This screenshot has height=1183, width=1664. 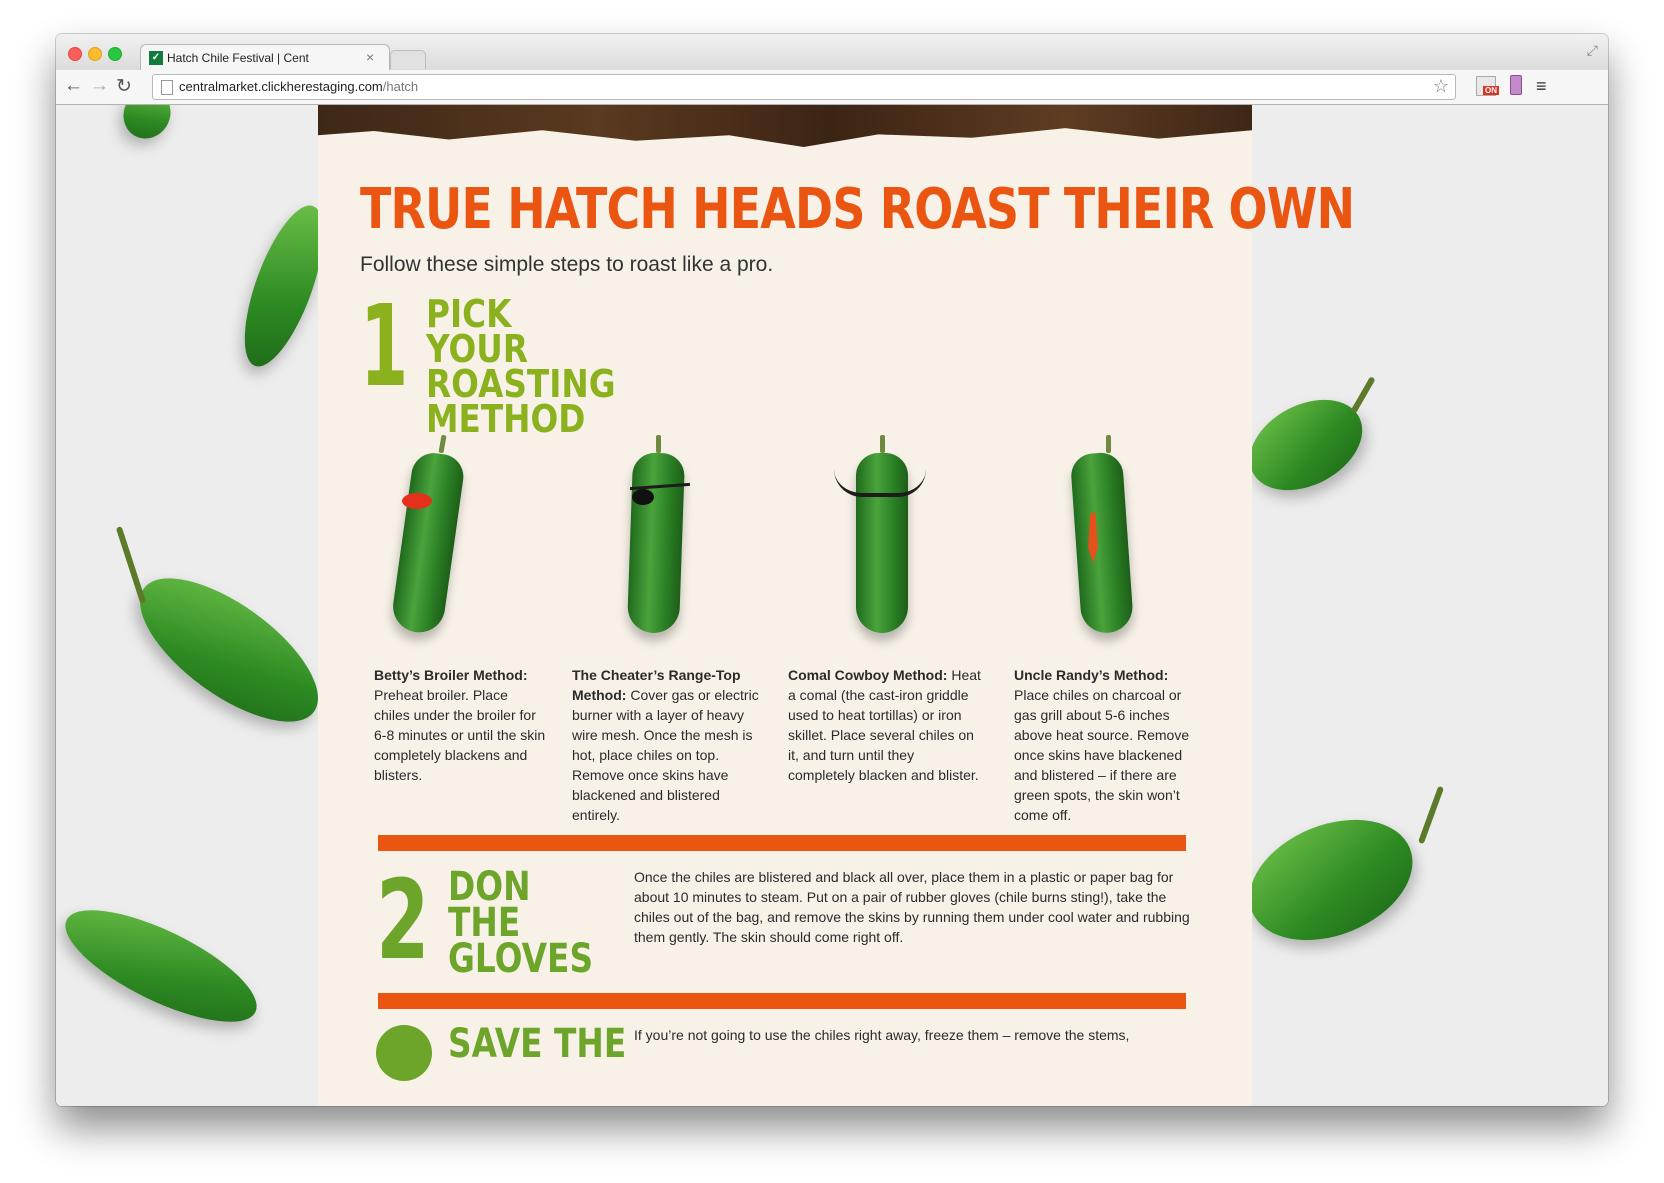 What do you see at coordinates (75, 54) in the screenshot?
I see `close-window-button` at bounding box center [75, 54].